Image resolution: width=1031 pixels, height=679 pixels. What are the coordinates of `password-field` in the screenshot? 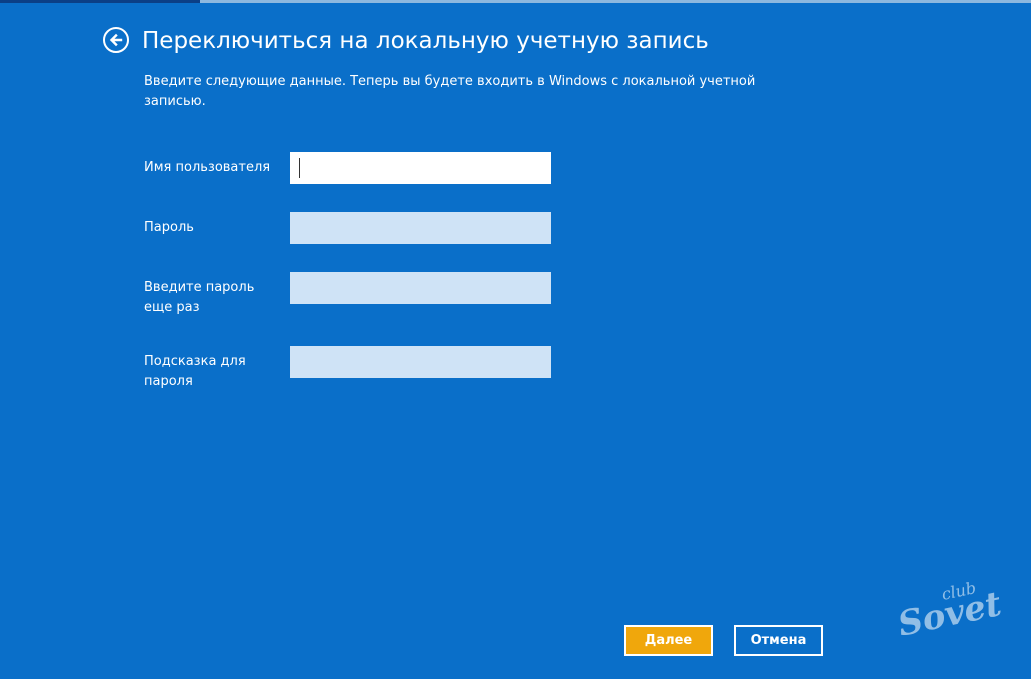 It's located at (420, 228).